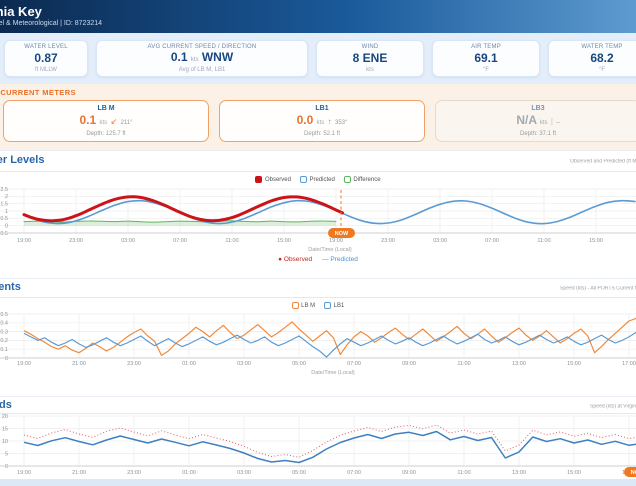  I want to click on meter-depth: Depth: 125.7 ft, so click(106, 134).